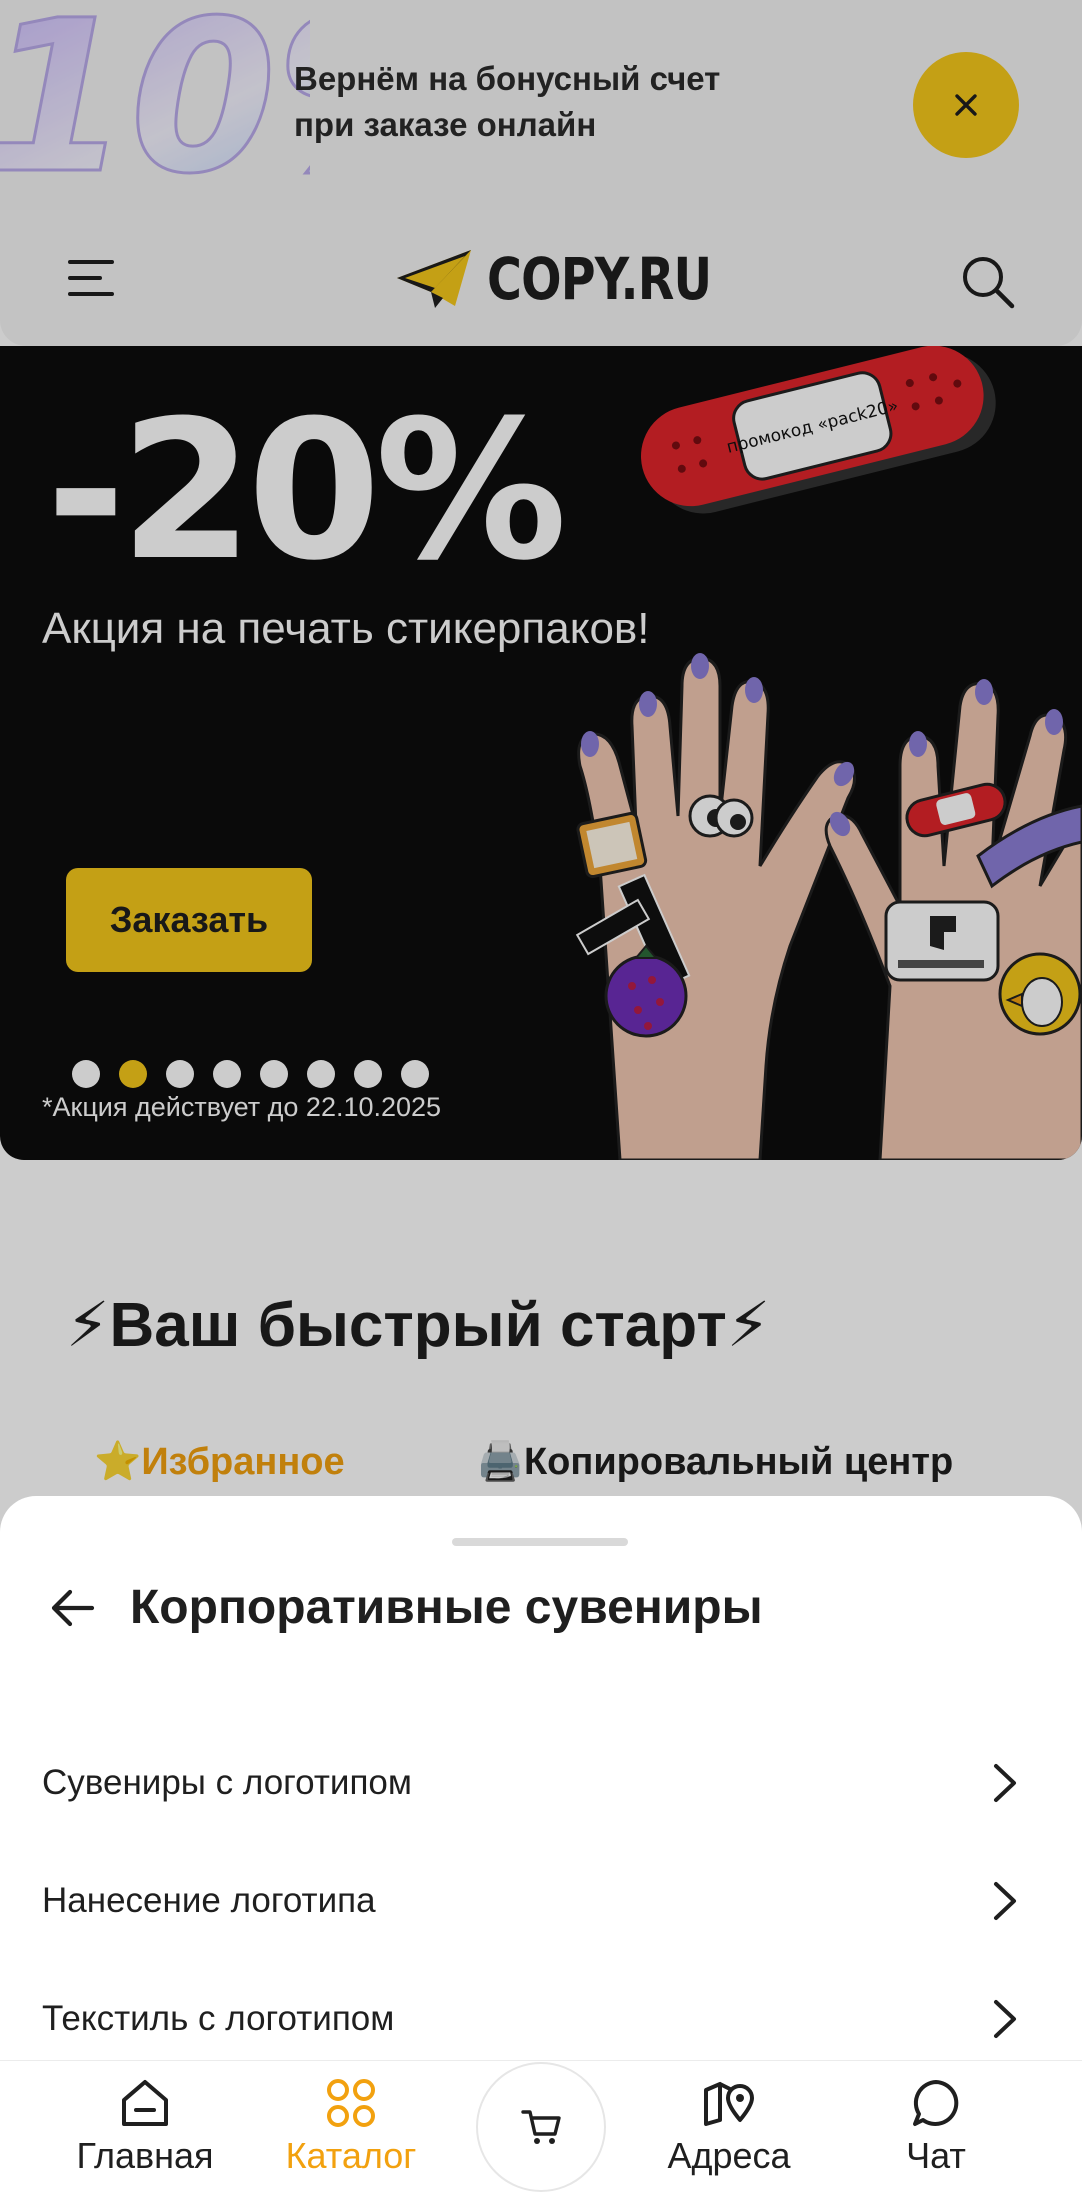  Describe the element at coordinates (145, 2155) in the screenshot. I see `nav-home-label: Главная` at that location.